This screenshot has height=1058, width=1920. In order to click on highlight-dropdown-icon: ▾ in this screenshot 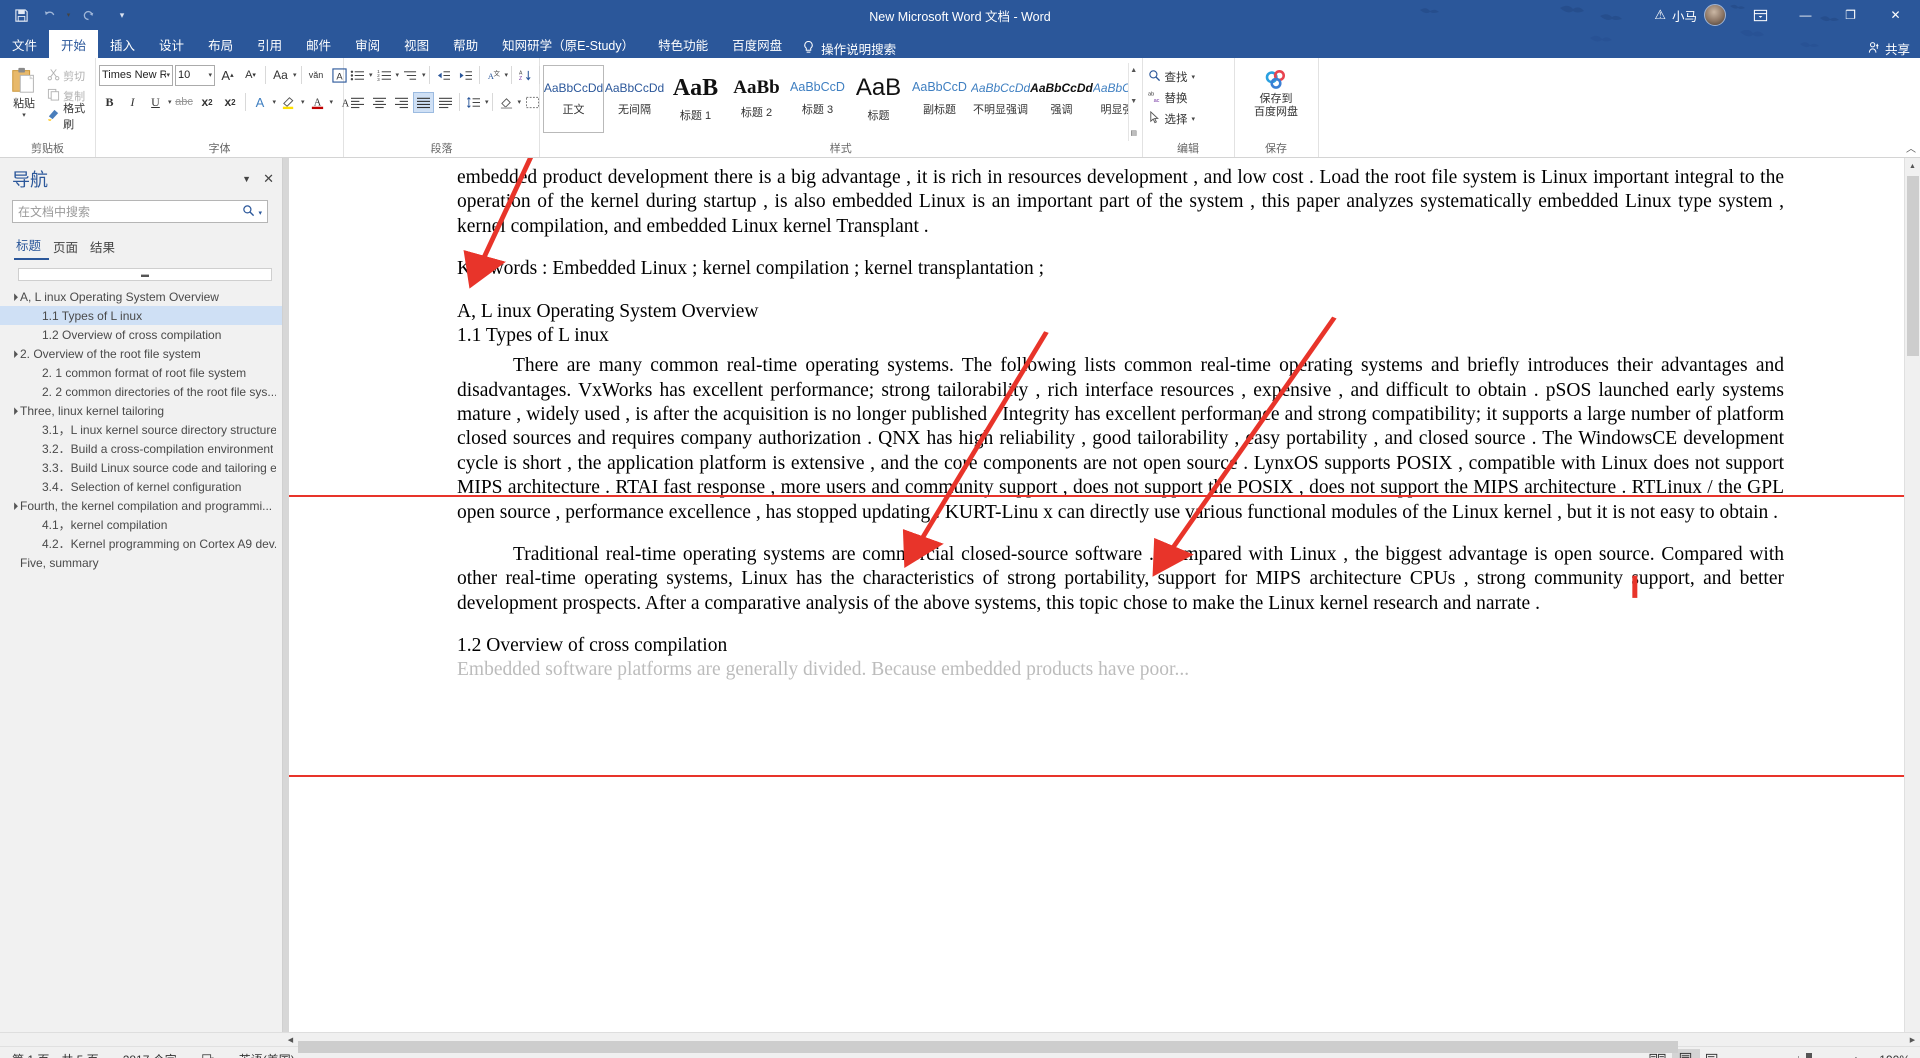, I will do `click(303, 102)`.